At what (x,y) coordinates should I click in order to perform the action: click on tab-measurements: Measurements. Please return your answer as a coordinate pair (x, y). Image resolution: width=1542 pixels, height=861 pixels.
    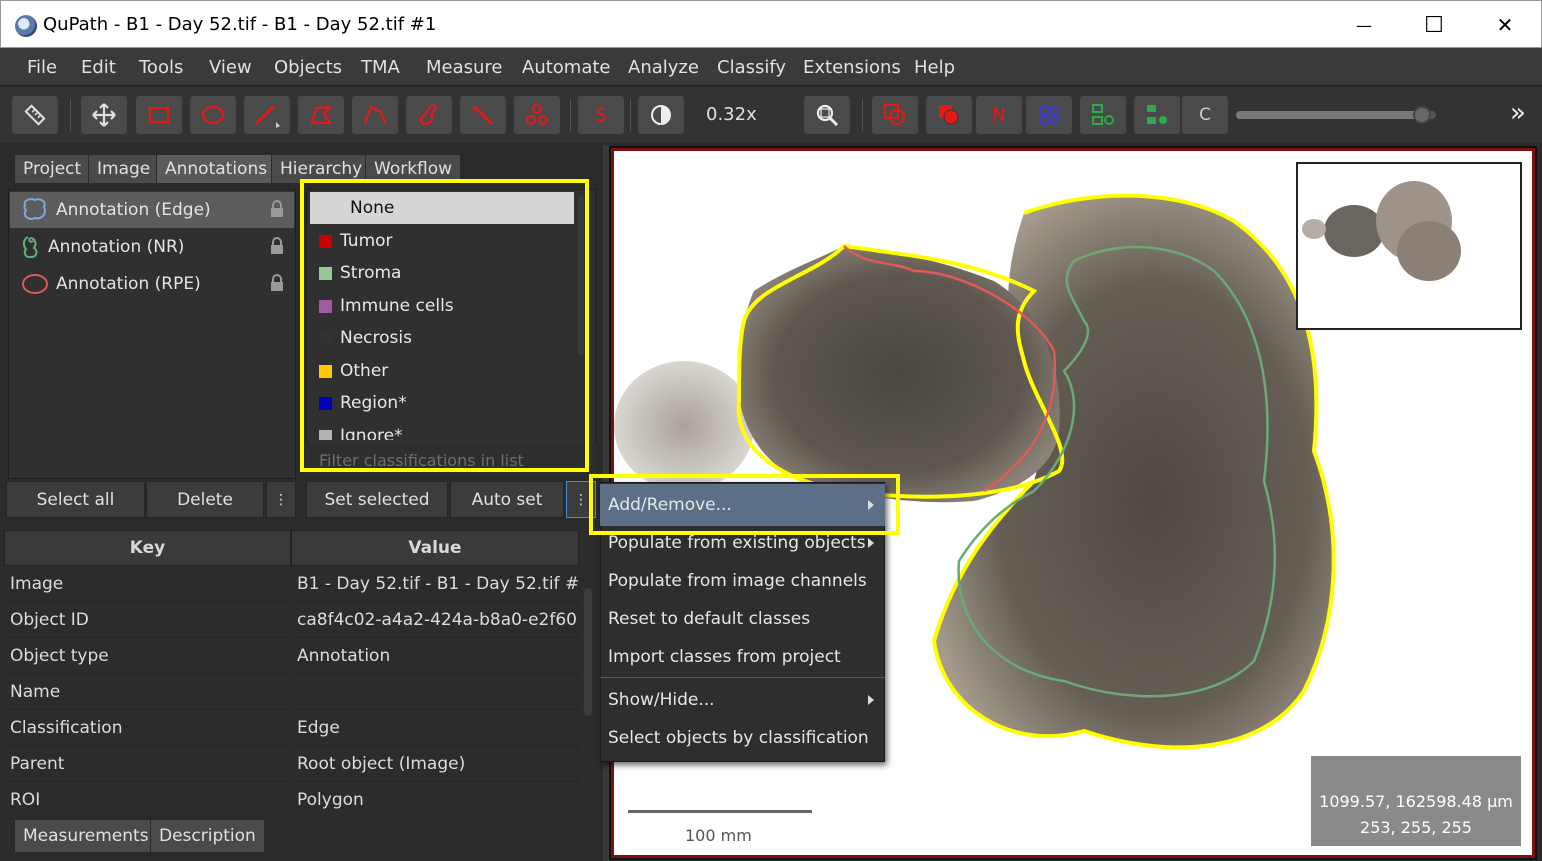
    Looking at the image, I should click on (86, 836).